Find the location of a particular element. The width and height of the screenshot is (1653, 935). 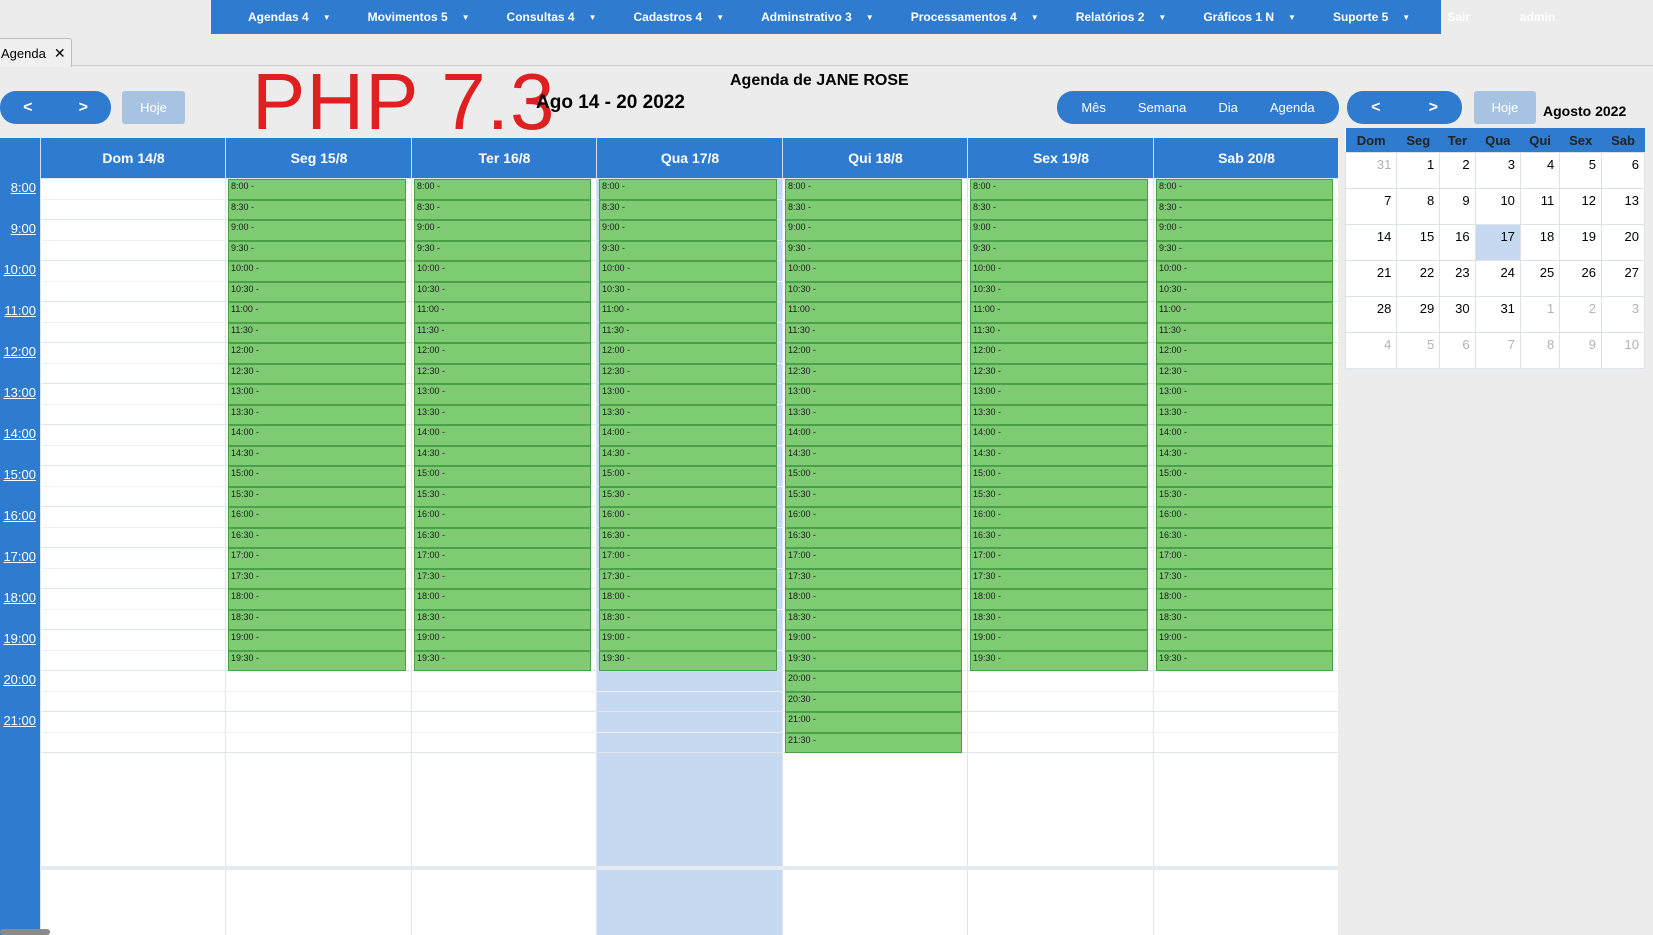

mini-day-cell: 29 is located at coordinates (1418, 314).